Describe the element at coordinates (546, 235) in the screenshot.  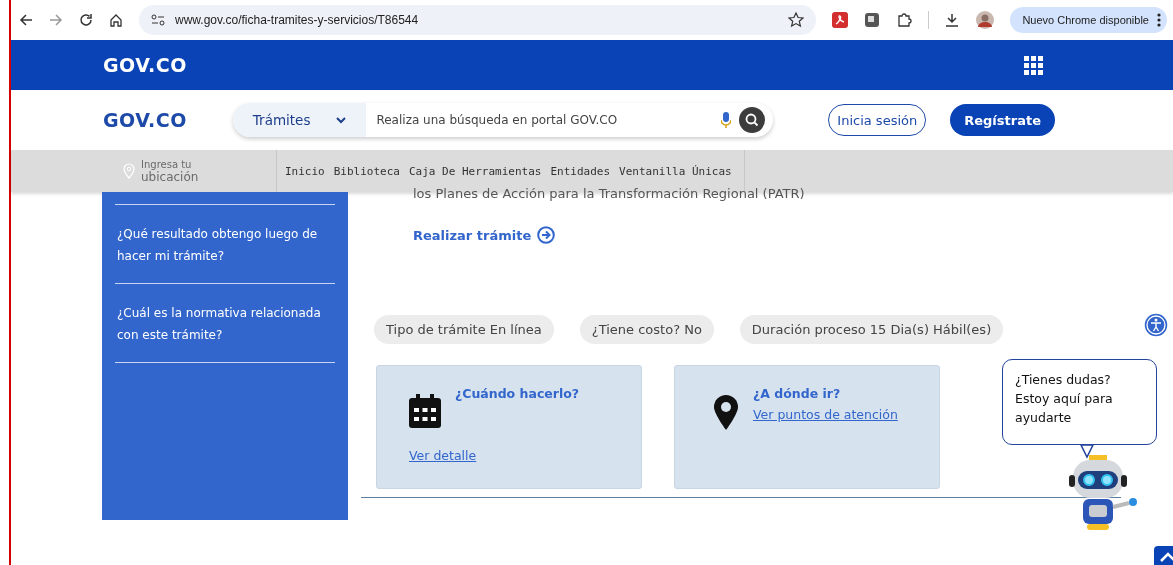
I see `arrow-circle-icon` at that location.